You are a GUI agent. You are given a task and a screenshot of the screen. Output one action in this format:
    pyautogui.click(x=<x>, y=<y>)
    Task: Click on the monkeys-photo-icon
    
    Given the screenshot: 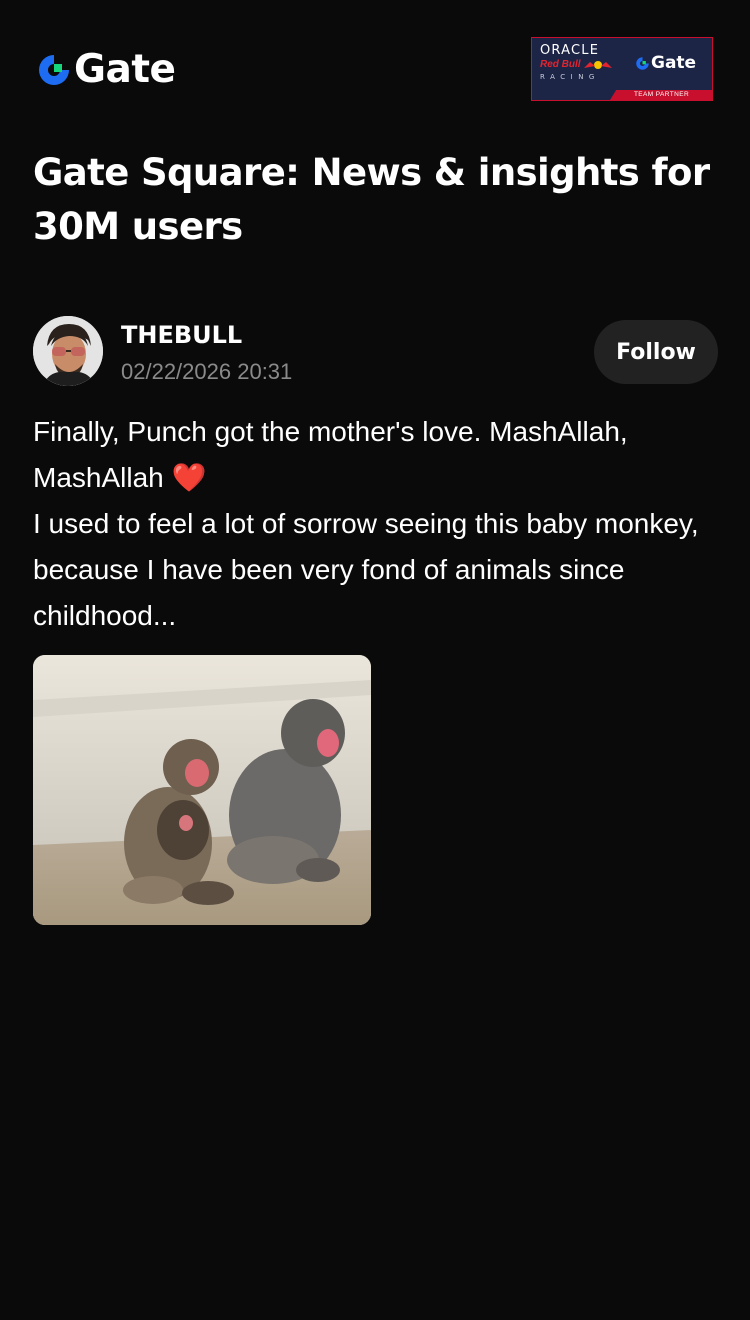 What is the action you would take?
    pyautogui.click(x=202, y=790)
    